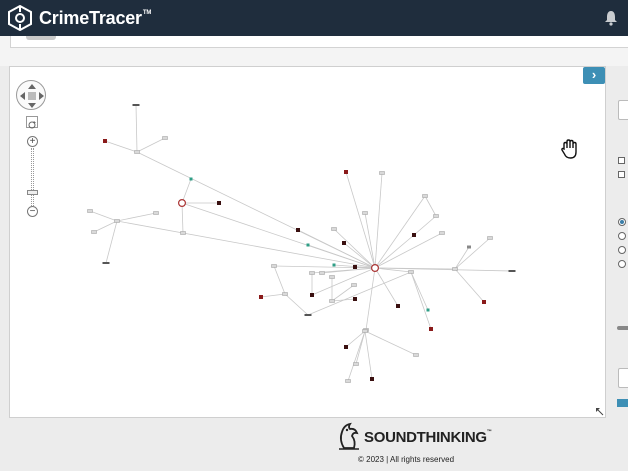  Describe the element at coordinates (622, 328) in the screenshot. I see `panel-slider` at that location.